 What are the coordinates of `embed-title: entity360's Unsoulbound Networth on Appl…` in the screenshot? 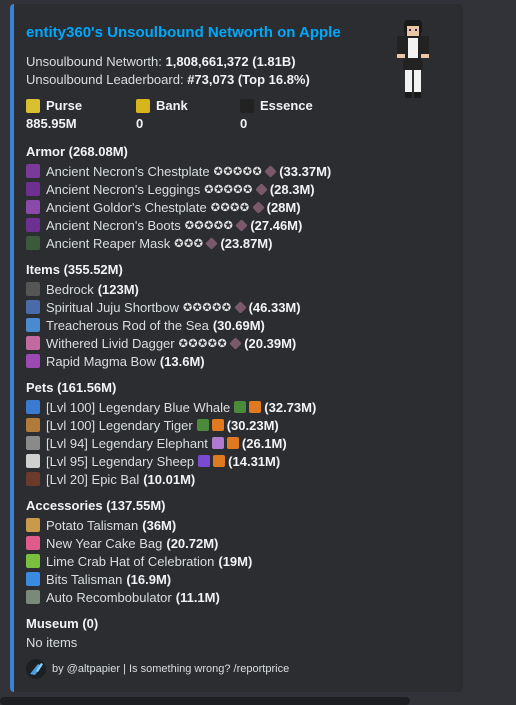 It's located at (183, 32).